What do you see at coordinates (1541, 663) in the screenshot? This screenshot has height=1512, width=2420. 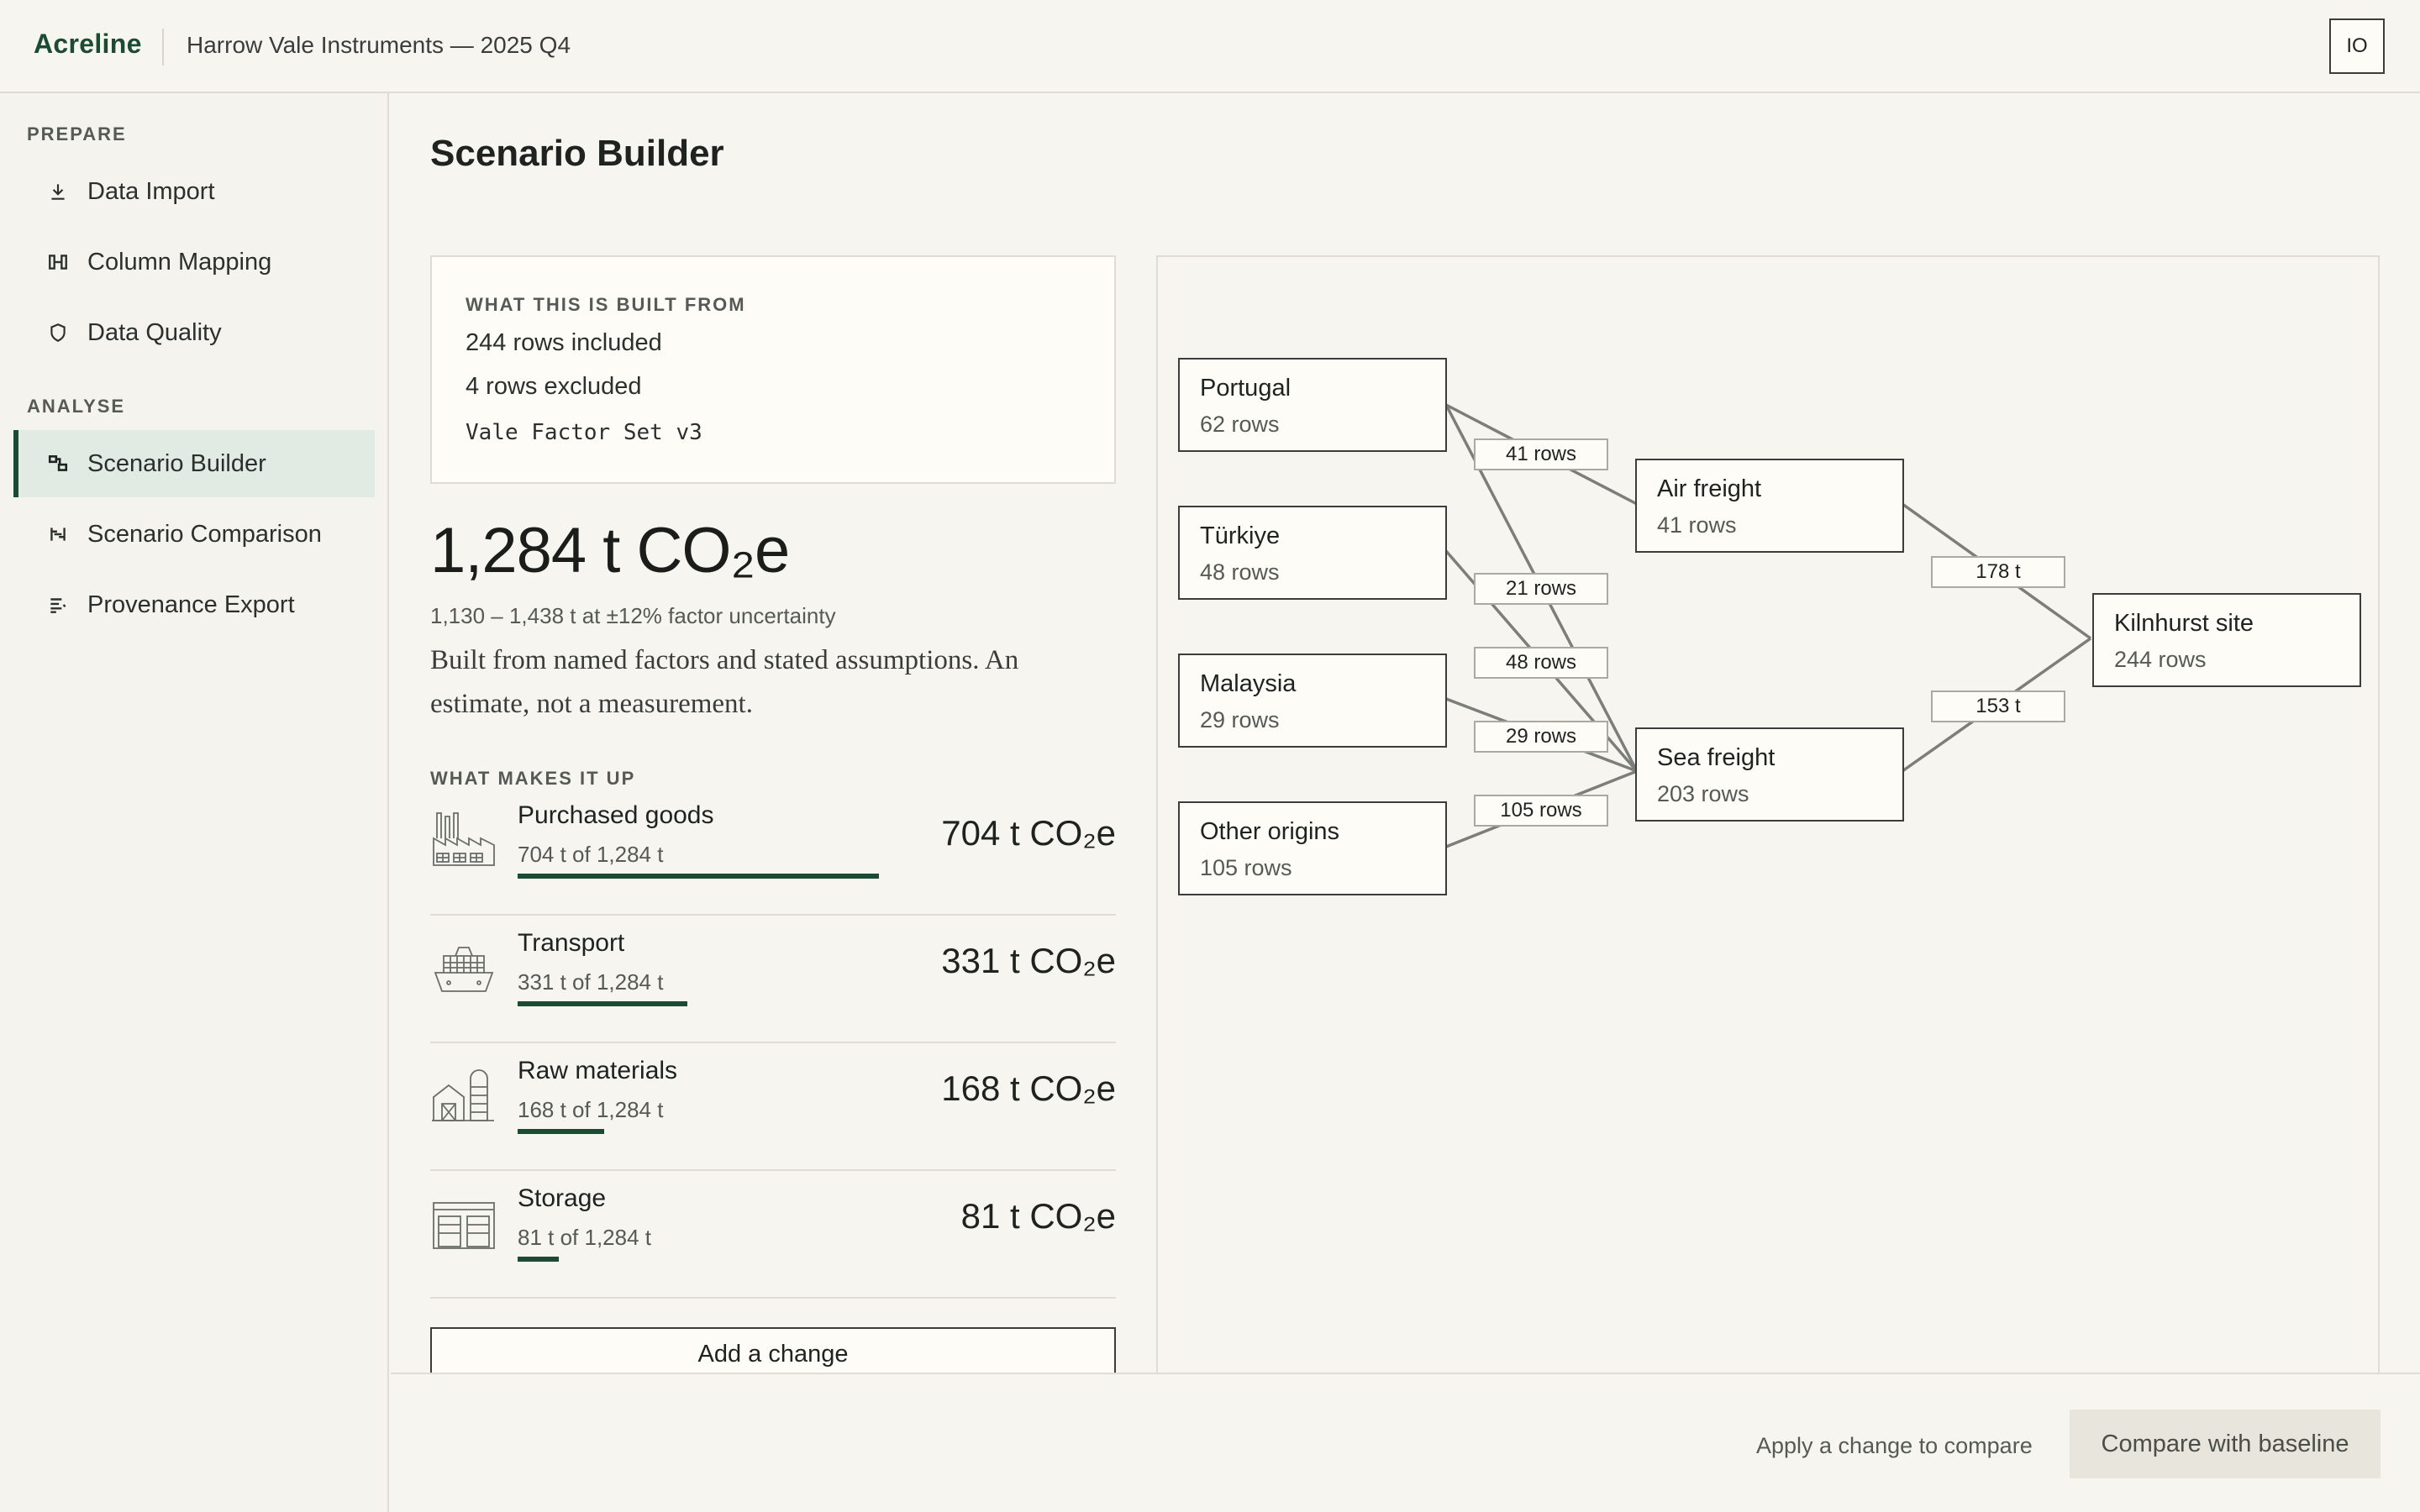 I see `edge-label: 48 rows` at bounding box center [1541, 663].